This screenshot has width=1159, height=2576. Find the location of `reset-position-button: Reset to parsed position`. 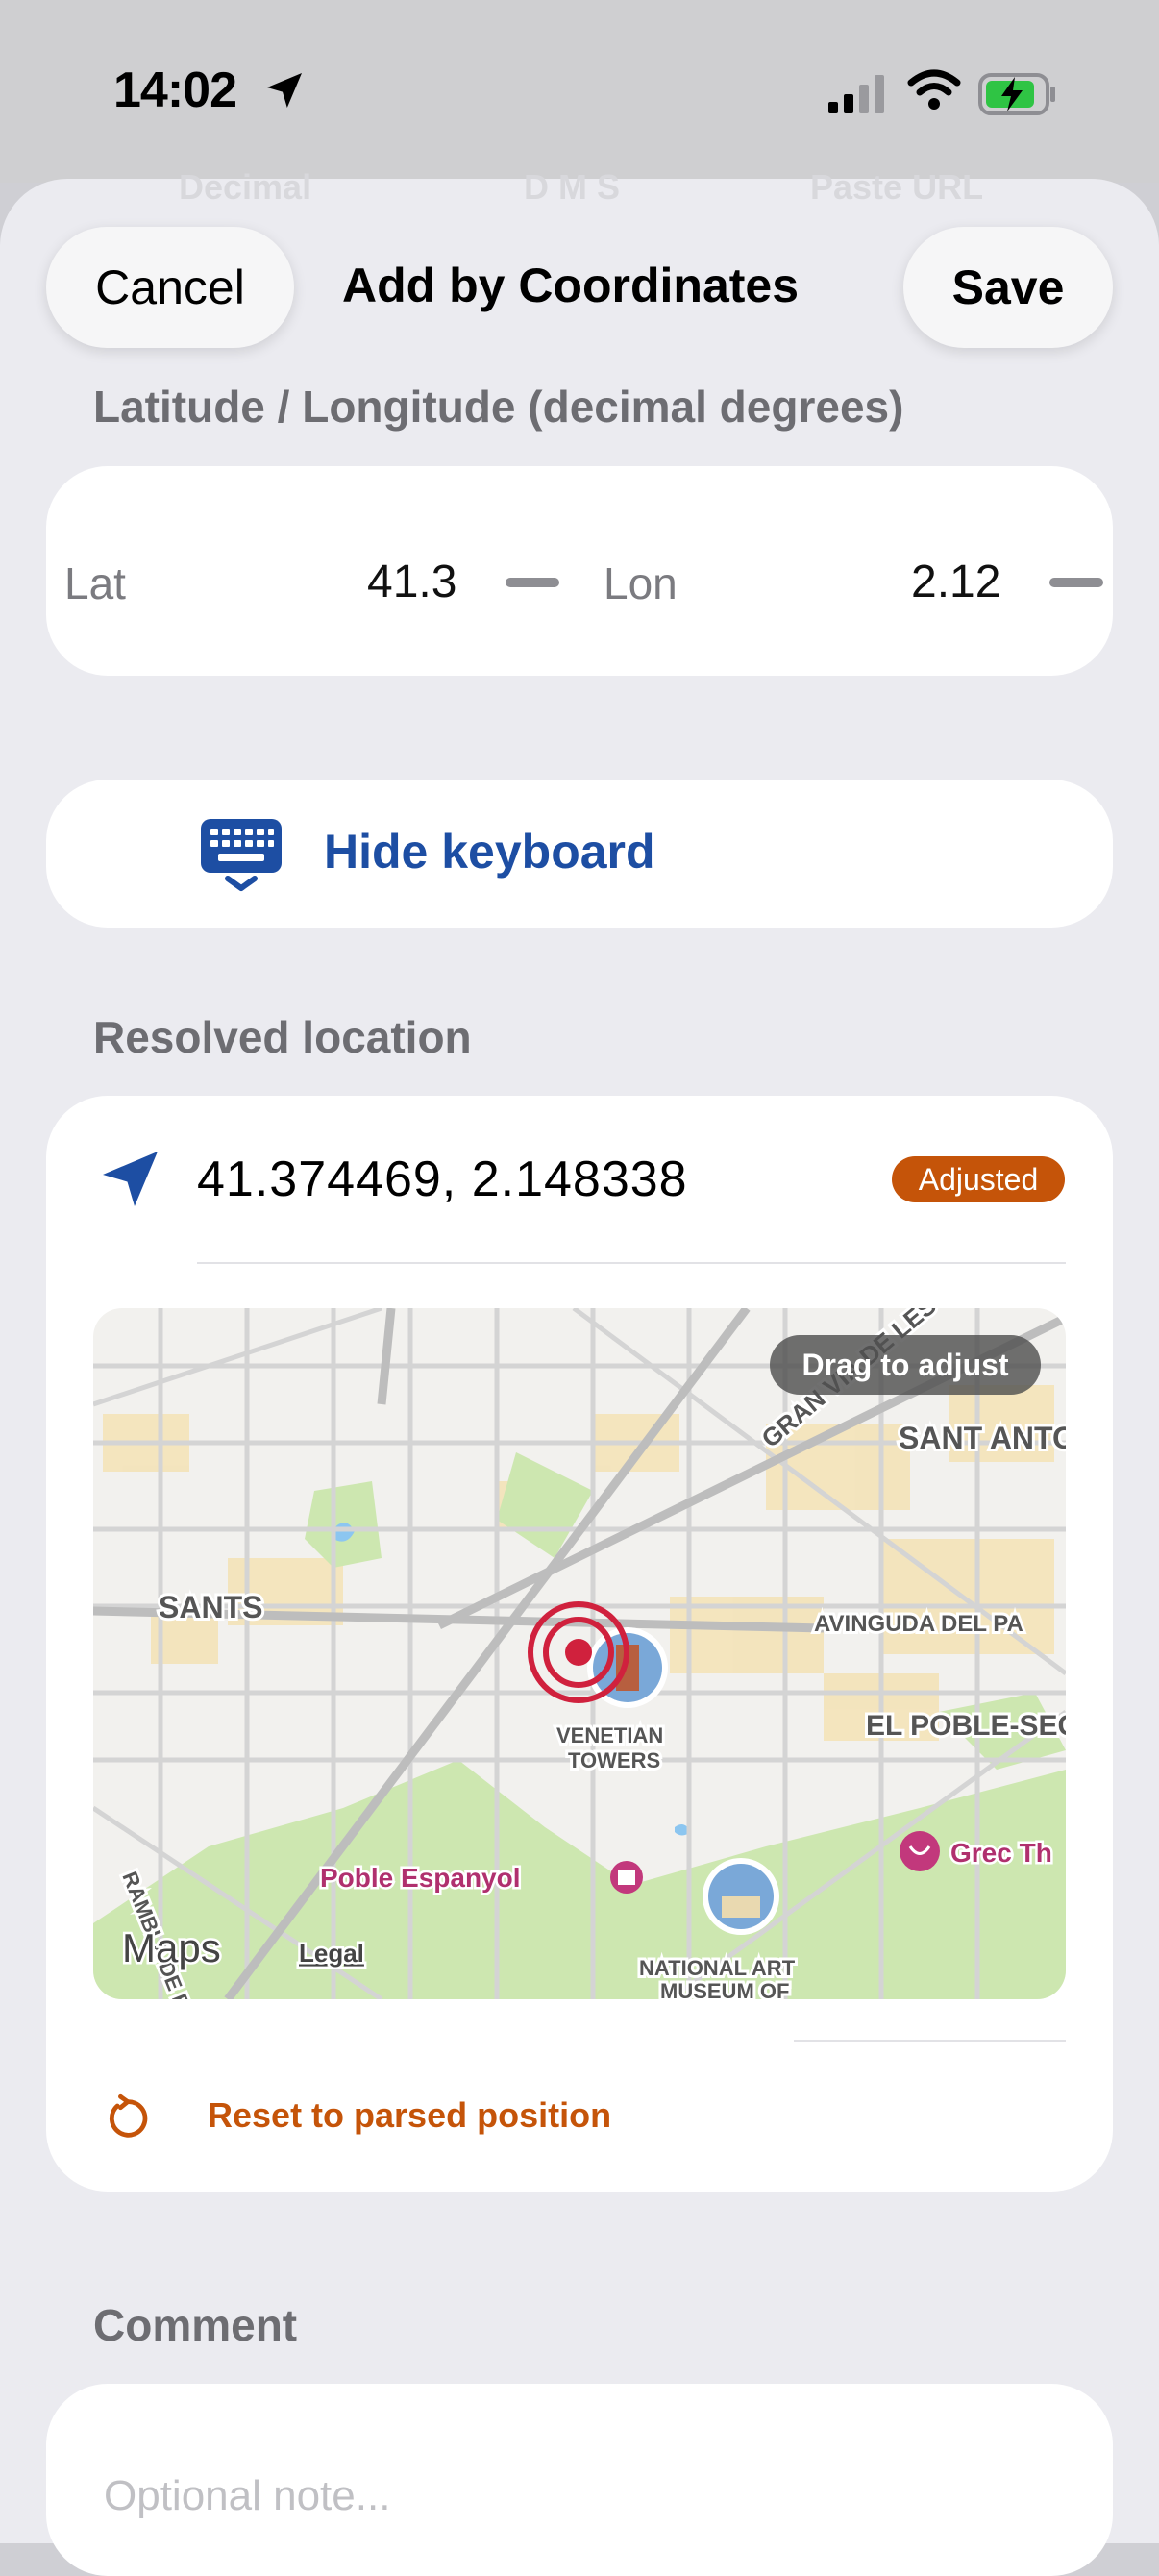

reset-position-button: Reset to parsed position is located at coordinates (409, 2116).